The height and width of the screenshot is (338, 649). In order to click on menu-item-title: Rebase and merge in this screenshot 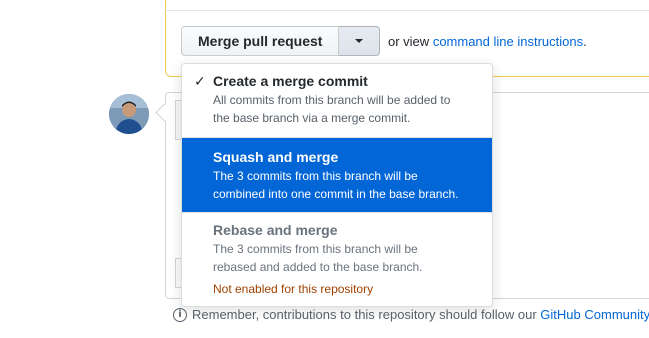, I will do `click(275, 230)`.